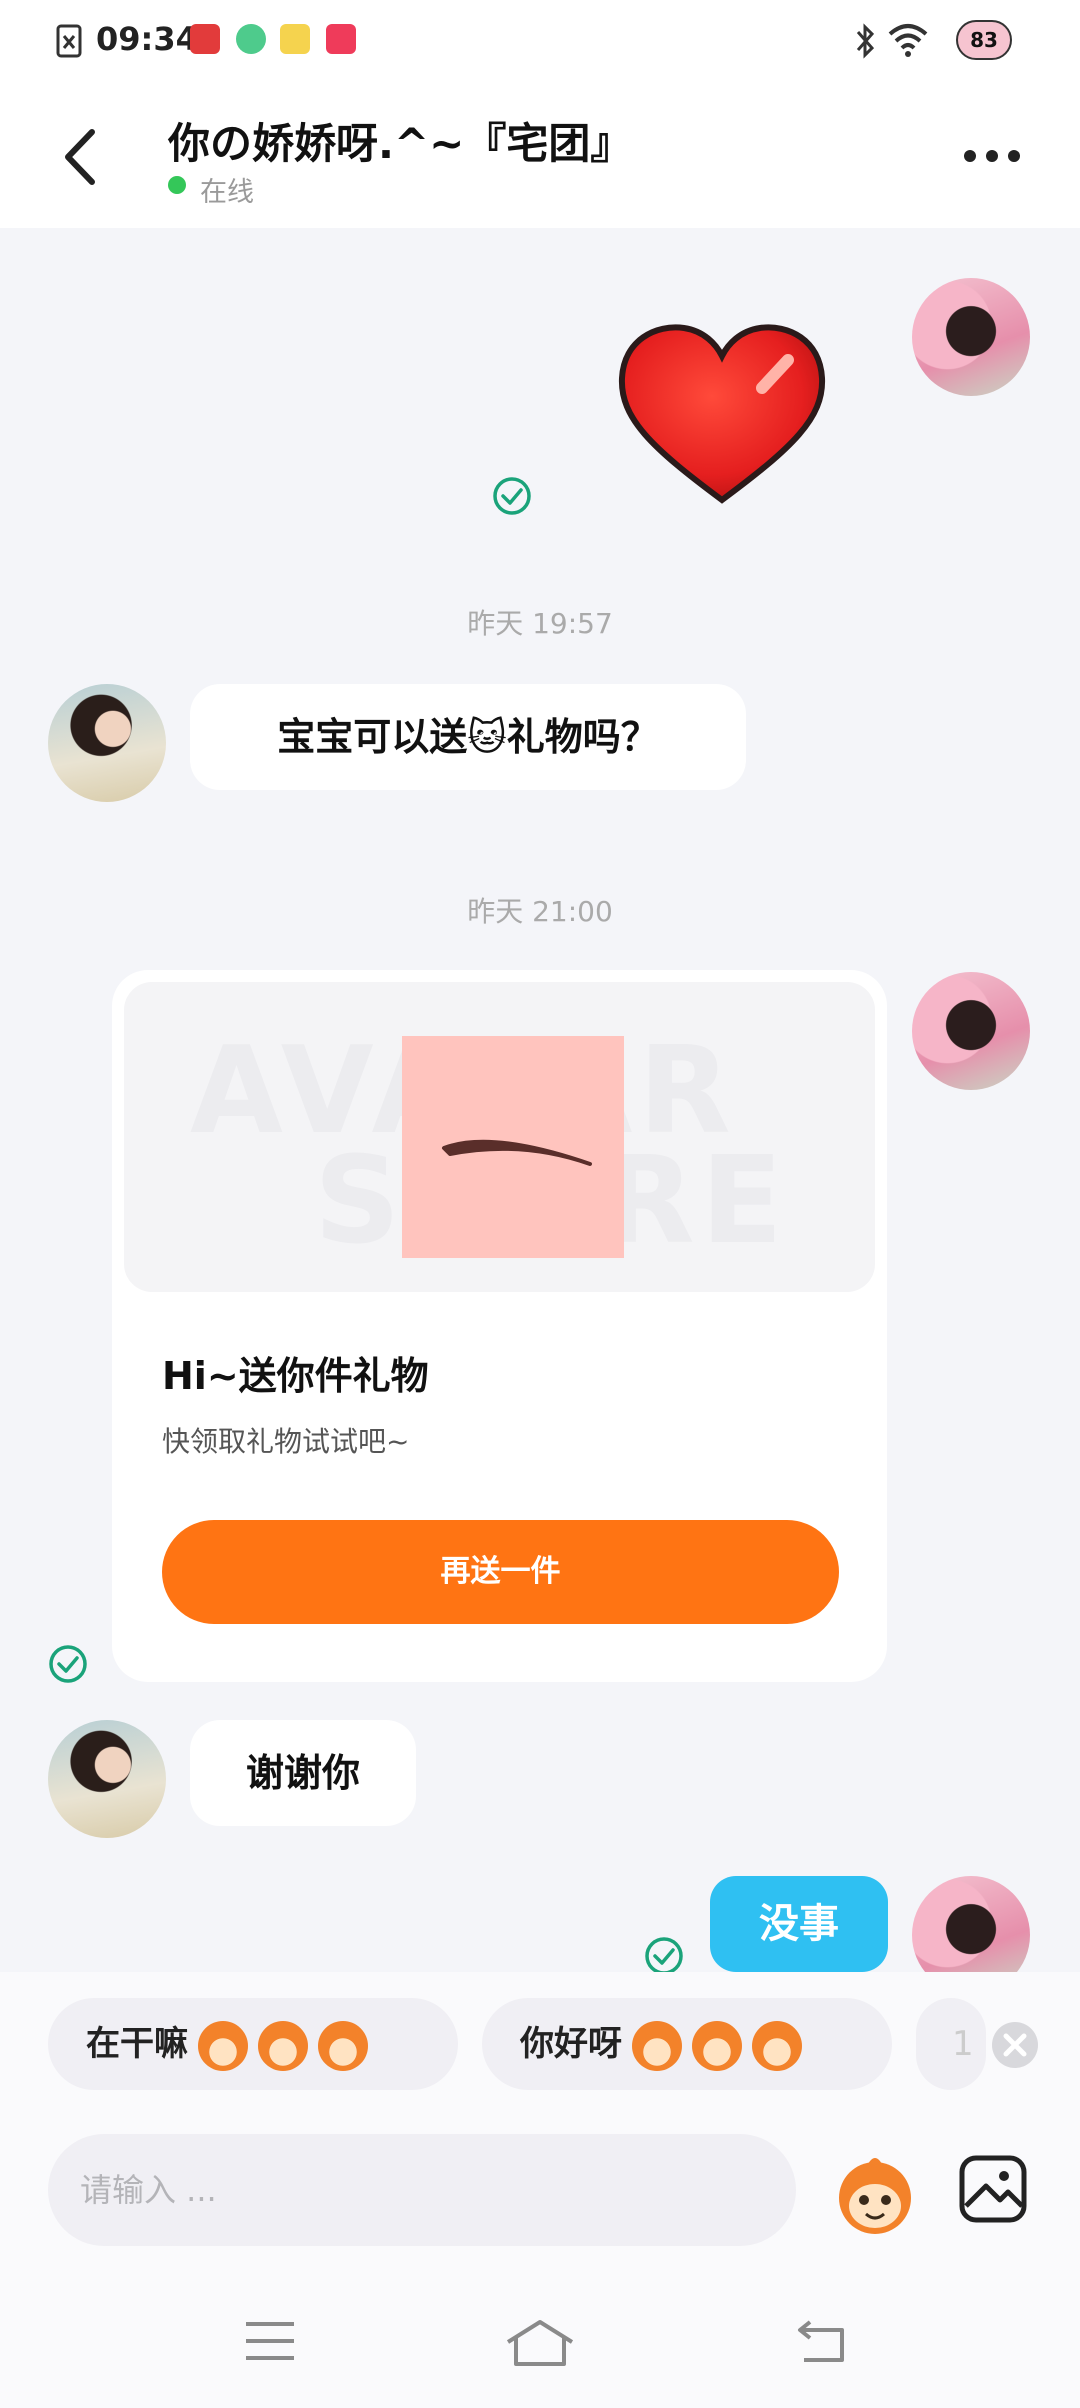 The height and width of the screenshot is (2408, 1080). I want to click on image-gallery-icon, so click(993, 2189).